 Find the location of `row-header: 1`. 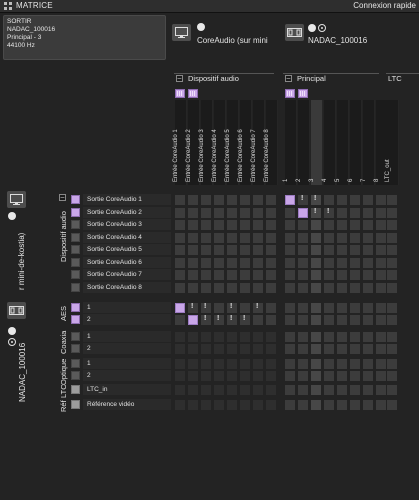

row-header: 1 is located at coordinates (127, 336).